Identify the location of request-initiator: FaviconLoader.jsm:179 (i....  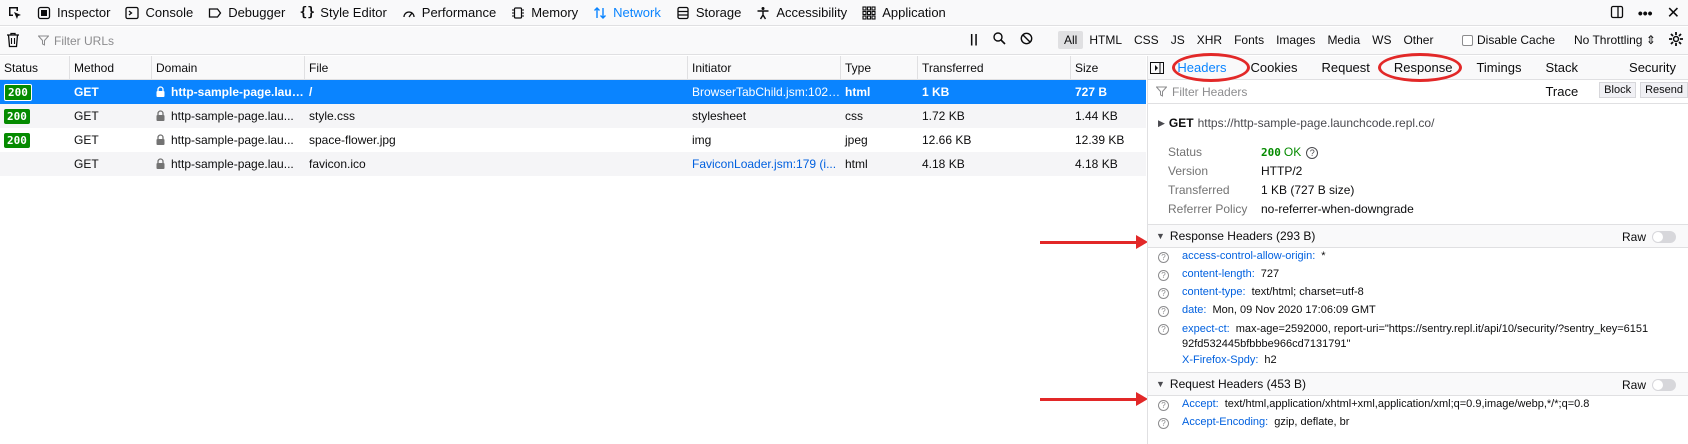
(764, 164).